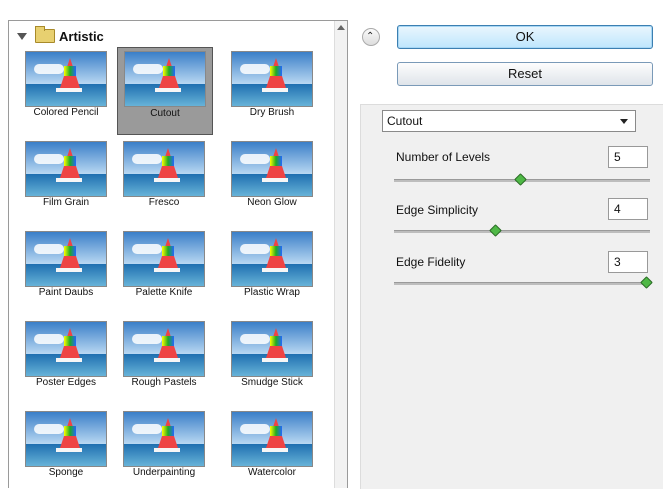 The image size is (663, 489). What do you see at coordinates (431, 262) in the screenshot?
I see `edge-fidelity-label: Edge Fidelity` at bounding box center [431, 262].